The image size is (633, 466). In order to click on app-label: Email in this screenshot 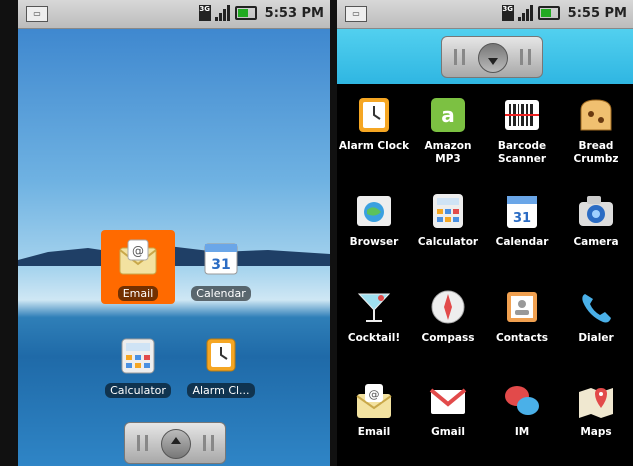, I will do `click(374, 432)`.